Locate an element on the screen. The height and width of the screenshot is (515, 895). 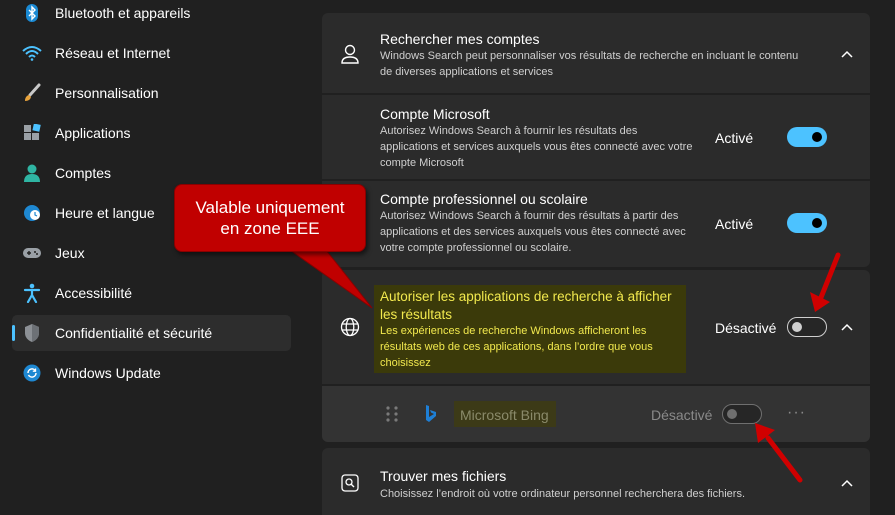
callout-line-1: Valable uniquement is located at coordinates (270, 207).